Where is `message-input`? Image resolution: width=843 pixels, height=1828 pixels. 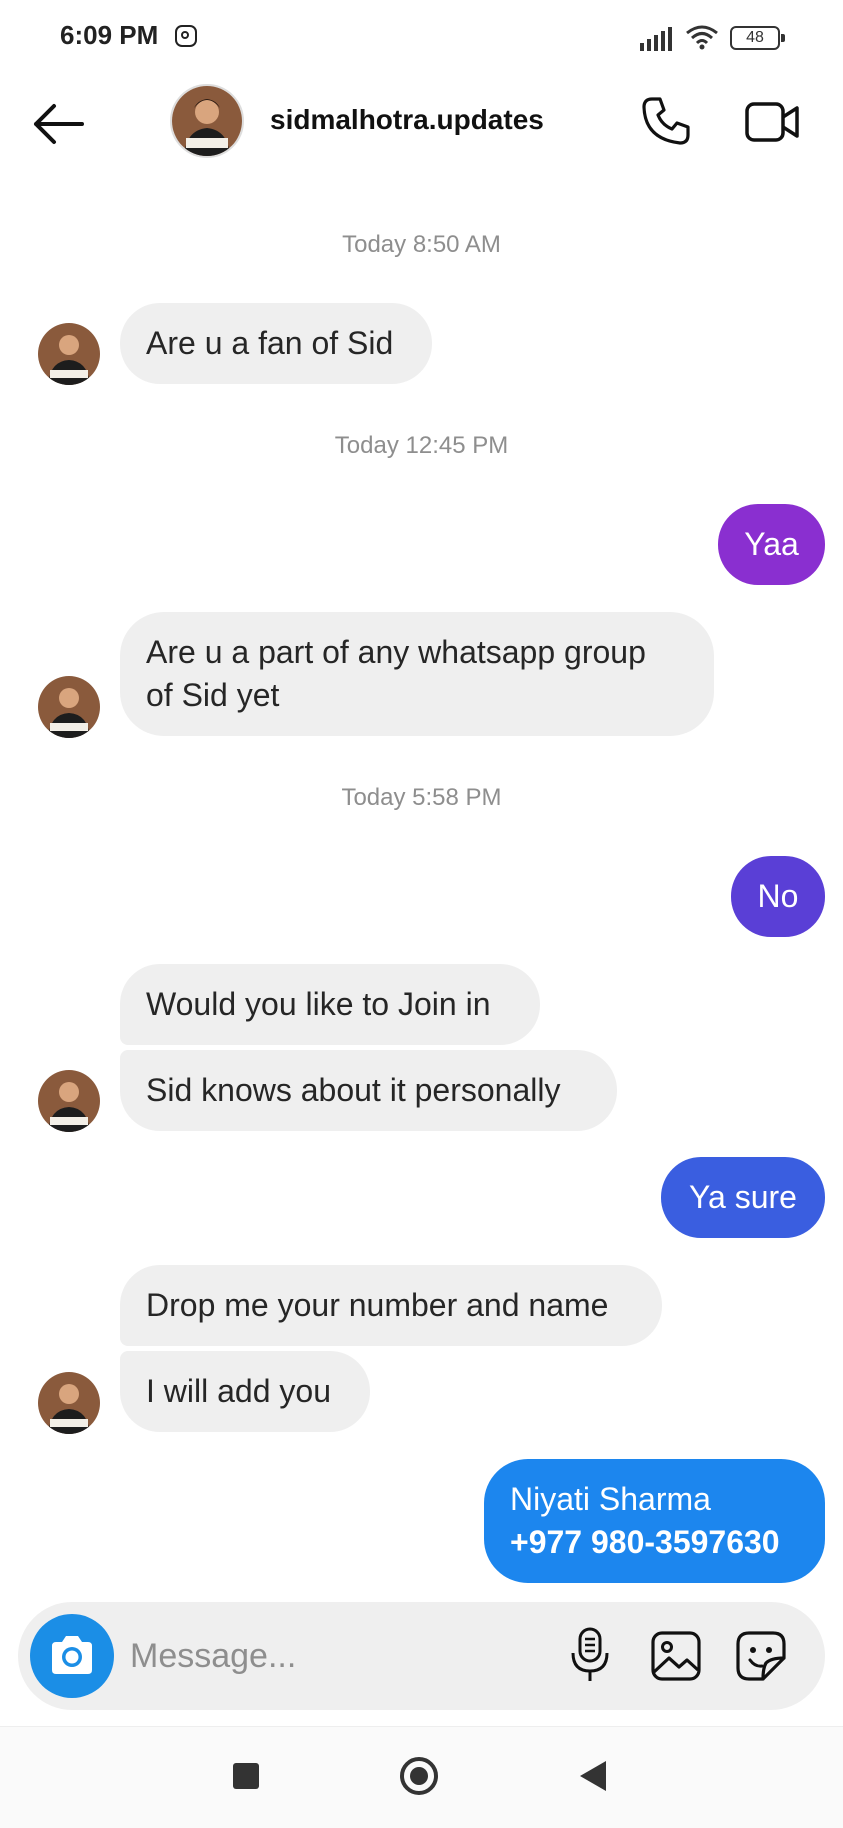 message-input is located at coordinates (340, 1656).